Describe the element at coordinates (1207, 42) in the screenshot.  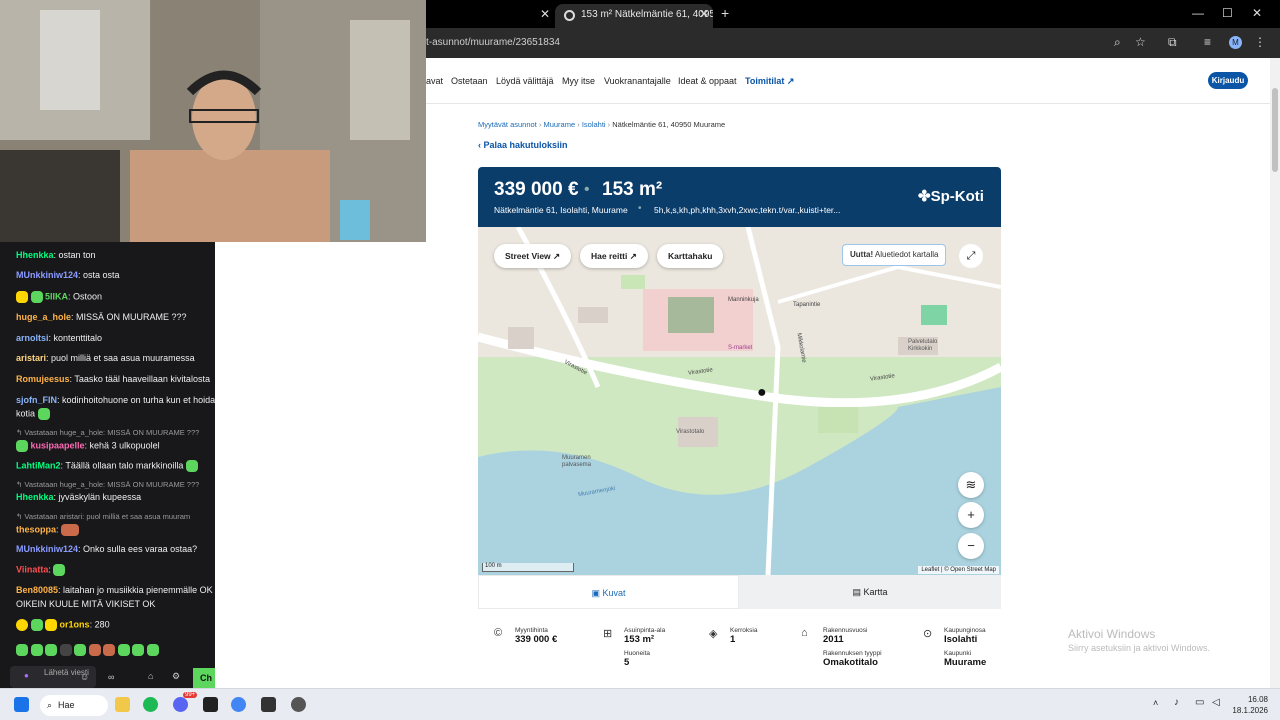
I see `media-control-icon: ≡` at that location.